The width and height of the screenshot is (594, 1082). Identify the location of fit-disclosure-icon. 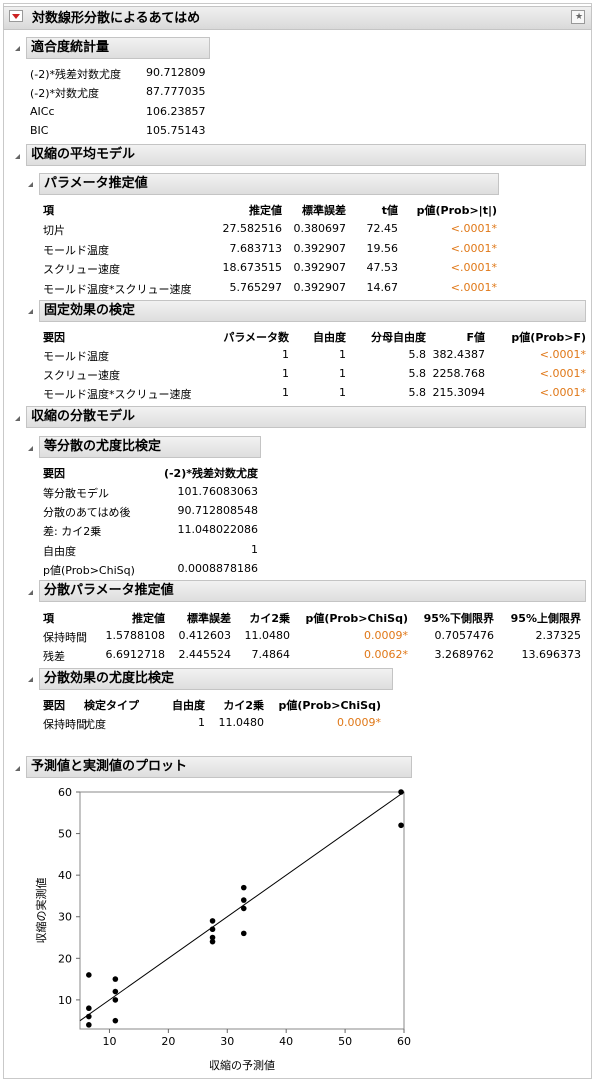
(17, 48).